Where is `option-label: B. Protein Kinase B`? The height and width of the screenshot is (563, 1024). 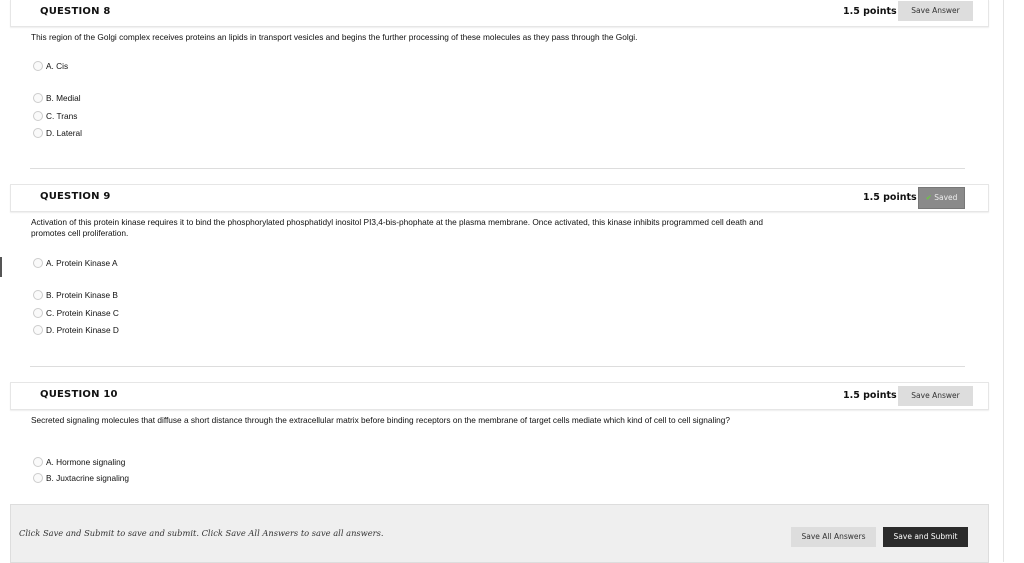
option-label: B. Protein Kinase B is located at coordinates (82, 295).